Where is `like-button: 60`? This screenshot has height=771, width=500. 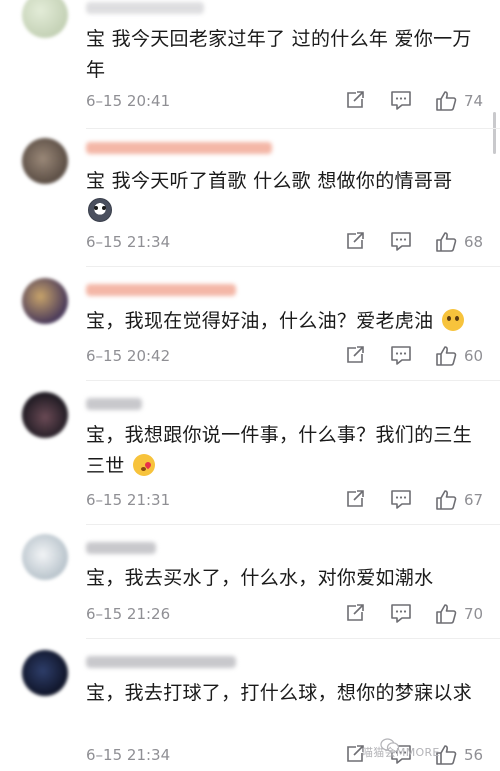
like-button: 60 is located at coordinates (464, 356).